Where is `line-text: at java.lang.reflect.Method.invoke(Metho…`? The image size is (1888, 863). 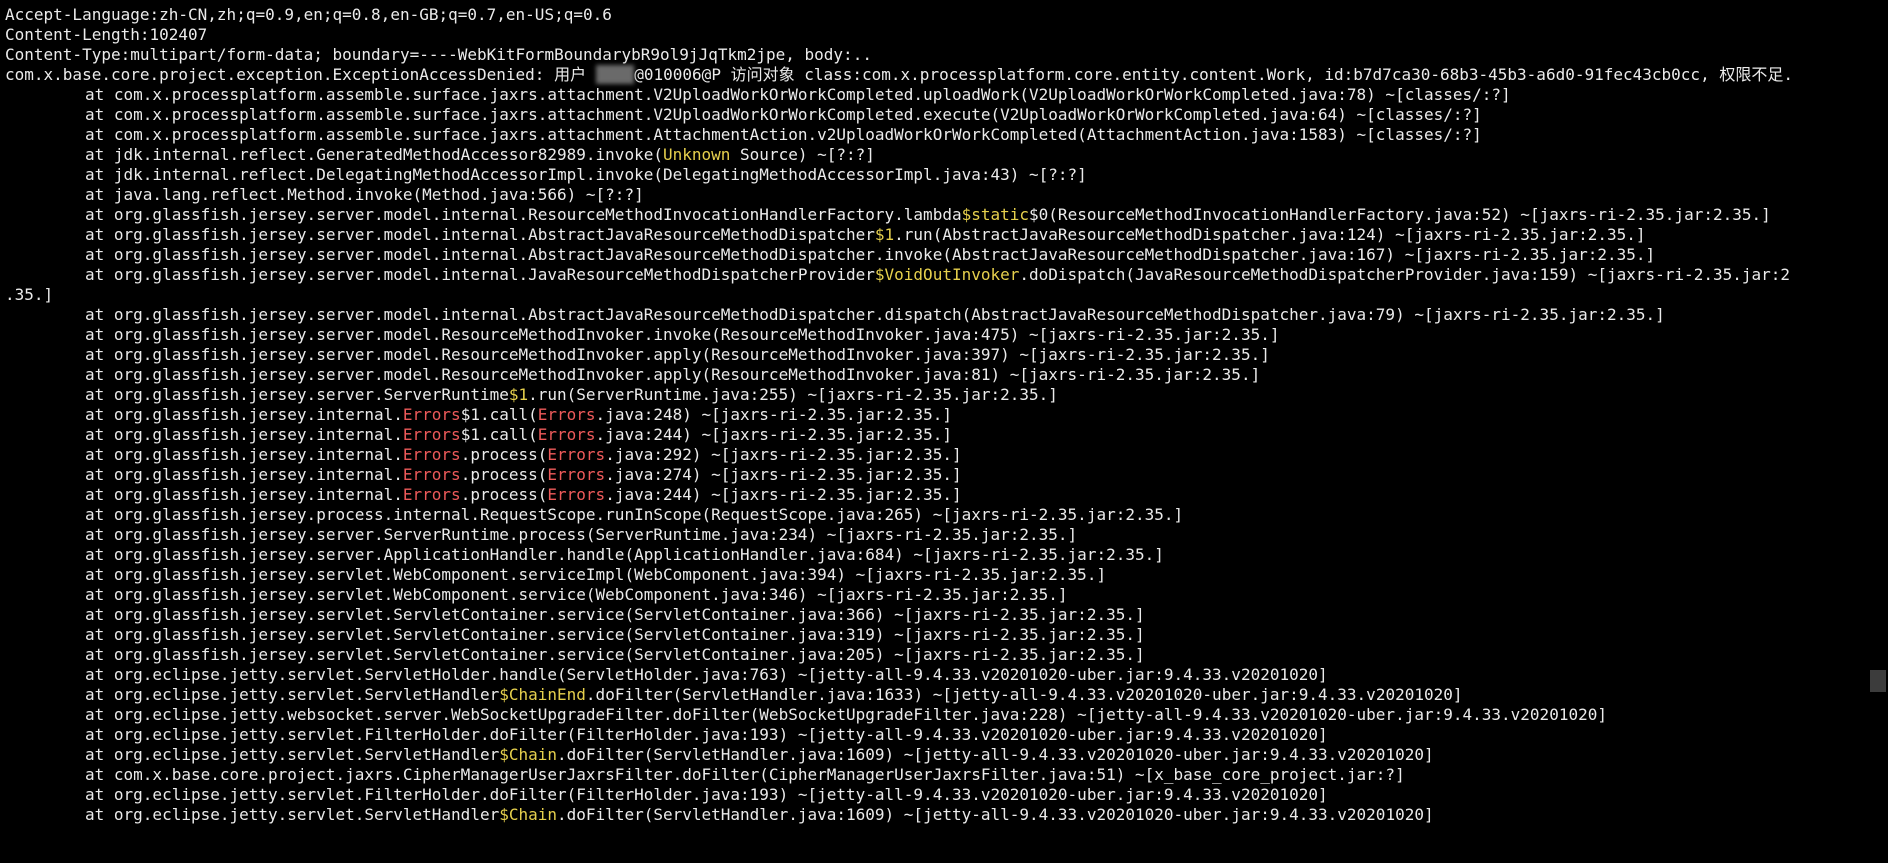
line-text: at java.lang.reflect.Method.invoke(Metho… is located at coordinates (364, 194).